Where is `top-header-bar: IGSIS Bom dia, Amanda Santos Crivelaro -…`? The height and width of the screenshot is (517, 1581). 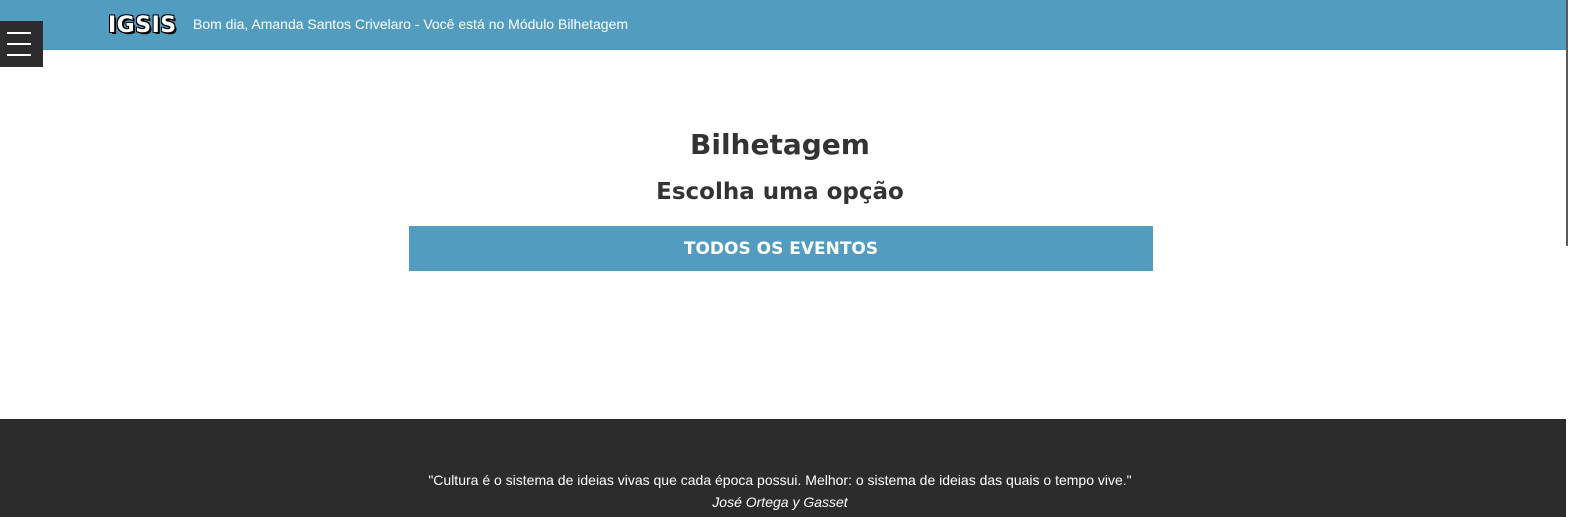 top-header-bar: IGSIS Bom dia, Amanda Santos Crivelaro -… is located at coordinates (783, 25).